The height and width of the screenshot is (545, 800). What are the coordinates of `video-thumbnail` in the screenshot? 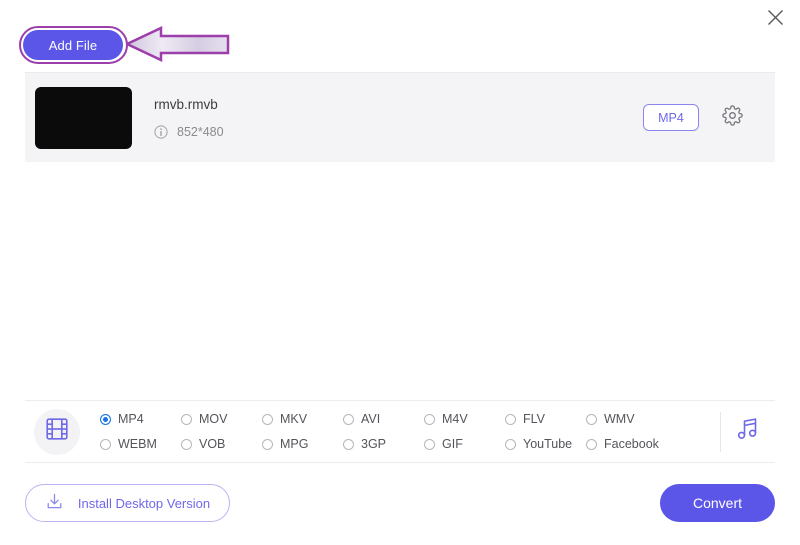 It's located at (83, 117).